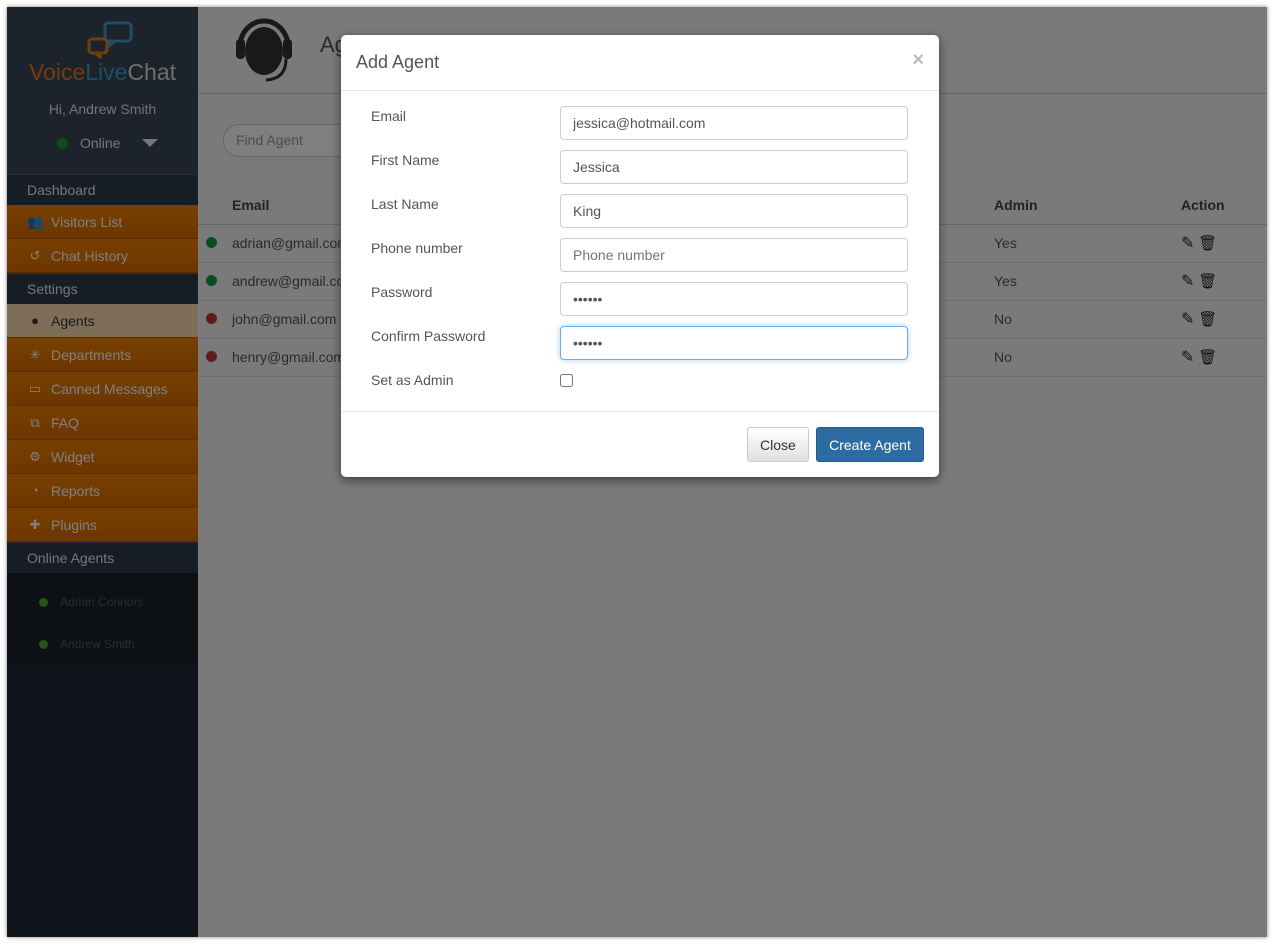 The image size is (1274, 944). Describe the element at coordinates (870, 444) in the screenshot. I see `create-agent-button: Create Agent` at that location.